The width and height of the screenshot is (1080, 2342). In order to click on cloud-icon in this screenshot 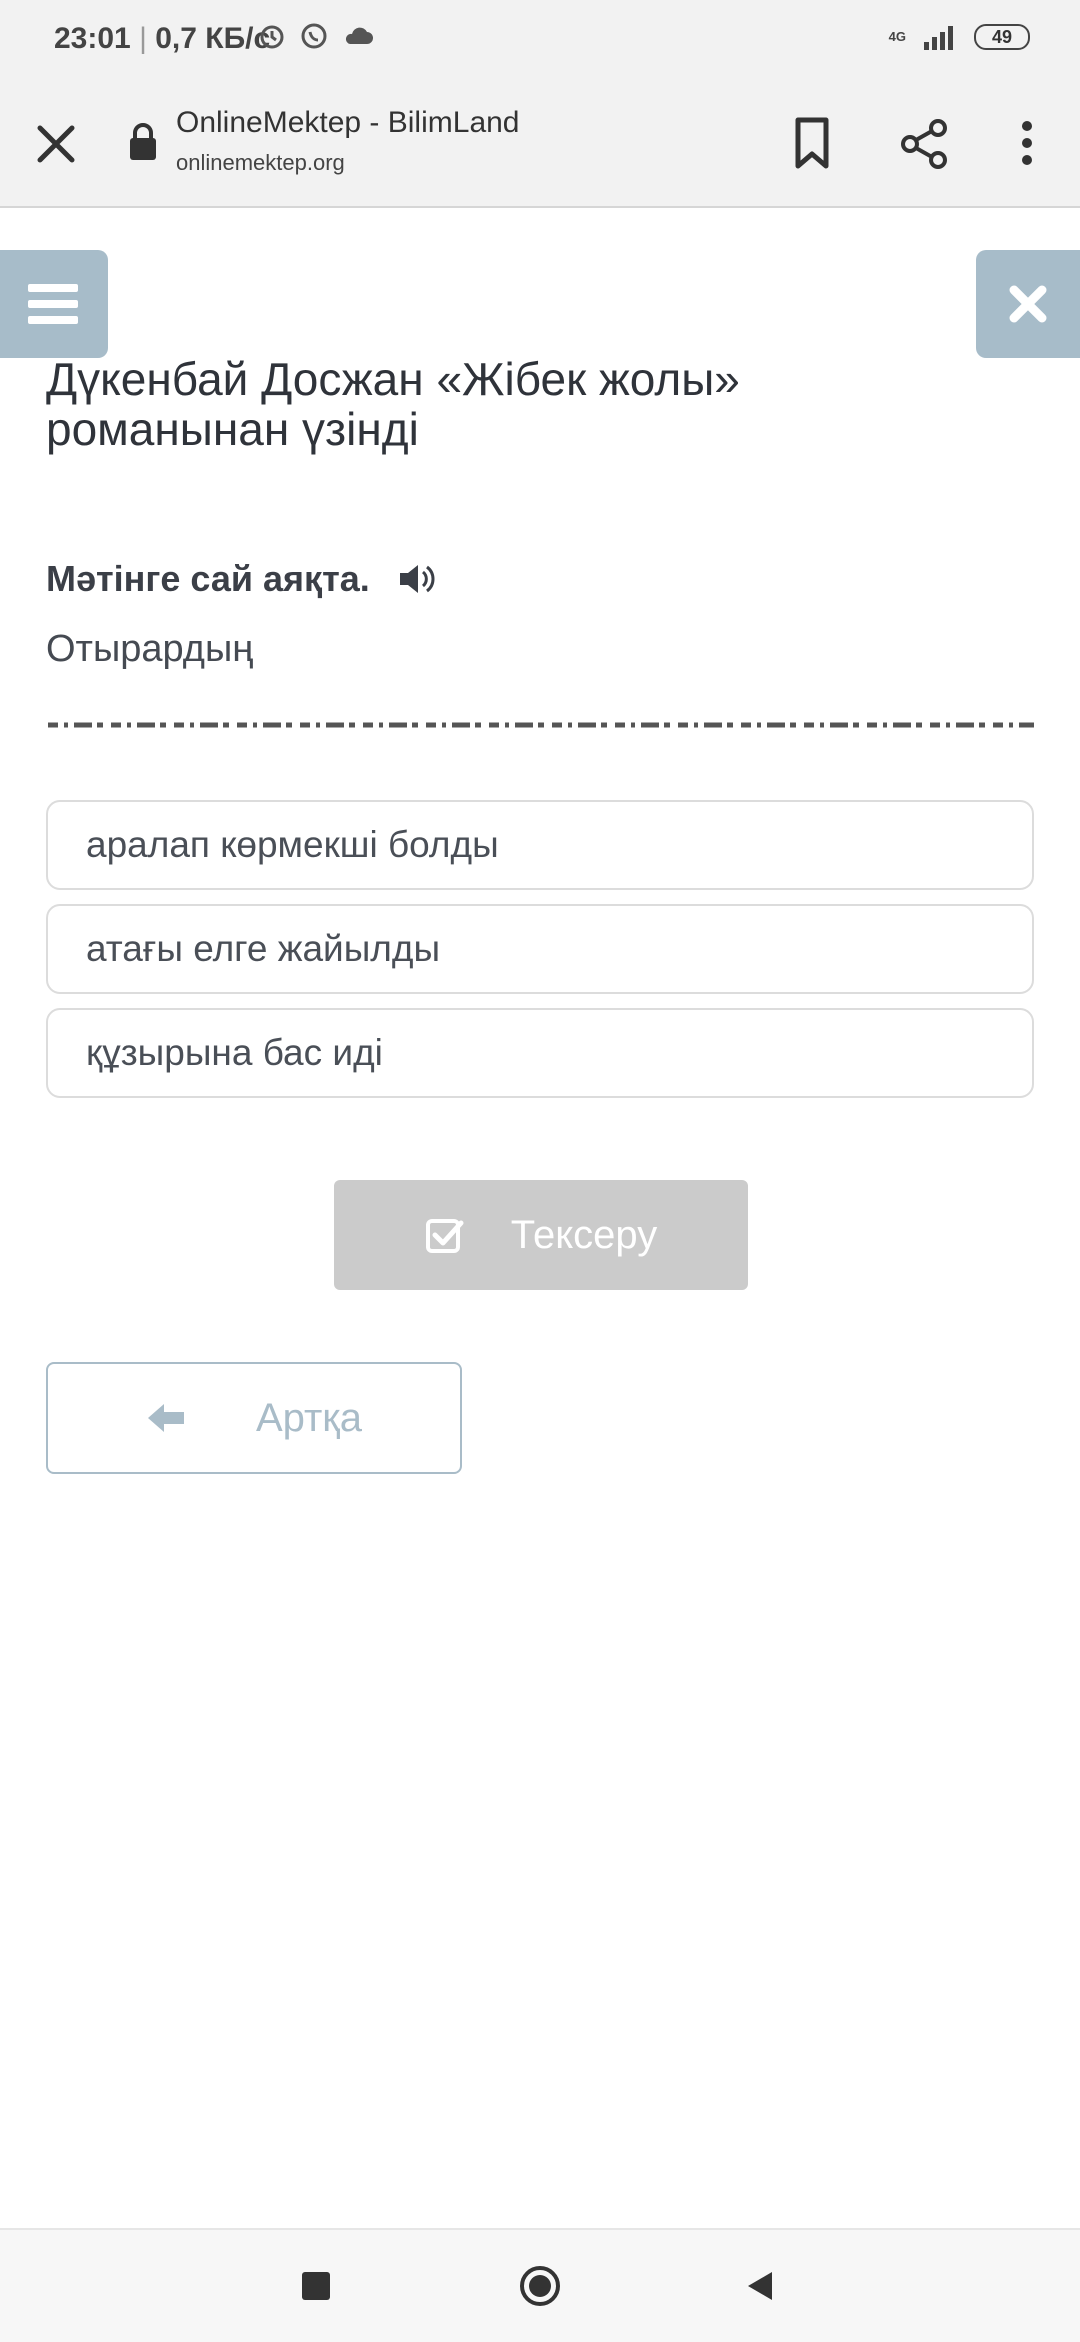, I will do `click(359, 35)`.